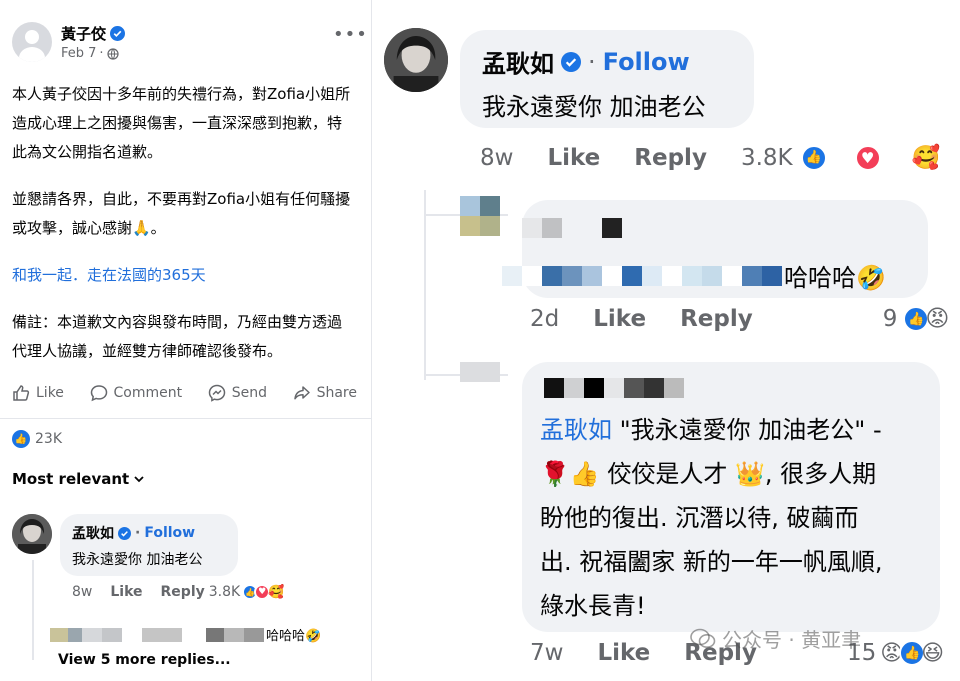  Describe the element at coordinates (139, 479) in the screenshot. I see `chevron-down-icon` at that location.